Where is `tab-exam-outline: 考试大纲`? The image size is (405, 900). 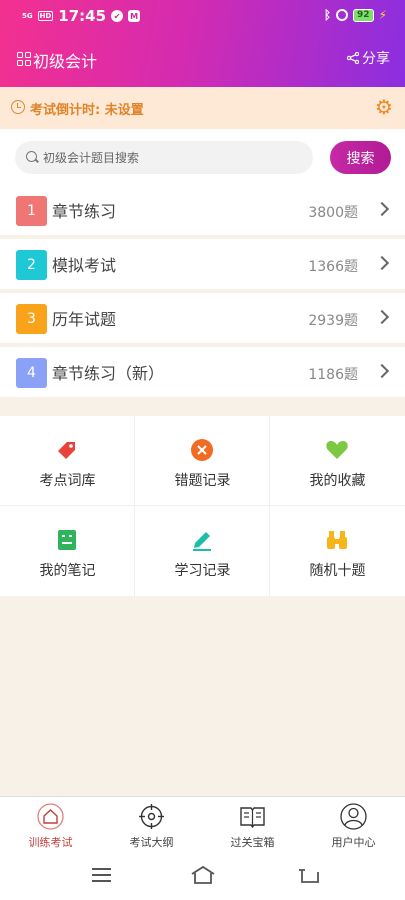 tab-exam-outline: 考试大纲 is located at coordinates (151, 825).